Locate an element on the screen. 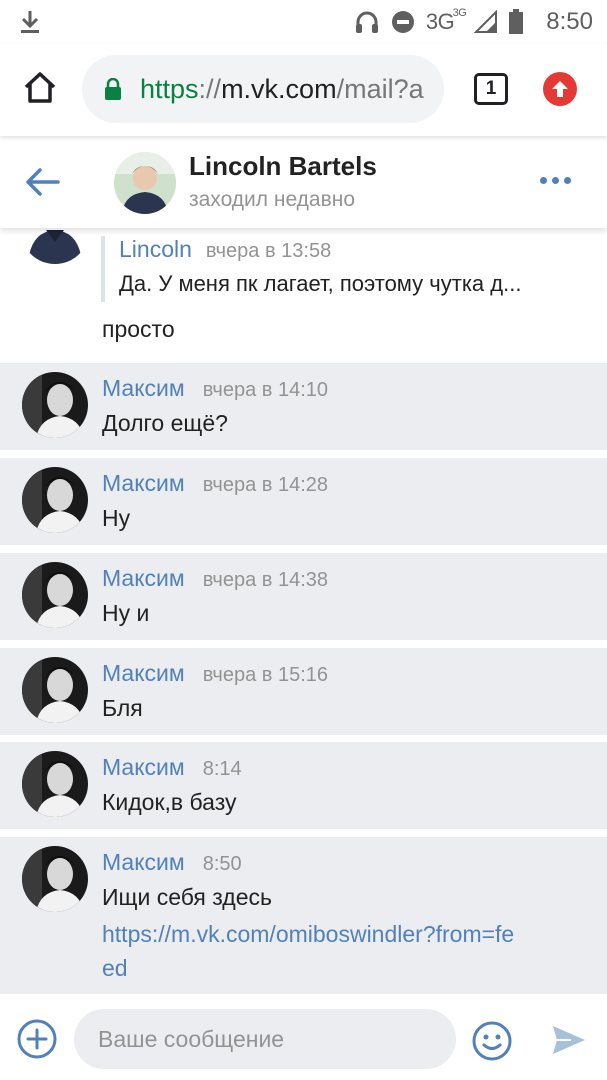 This screenshot has height=1080, width=607. message-text: Долго ещё? is located at coordinates (165, 423).